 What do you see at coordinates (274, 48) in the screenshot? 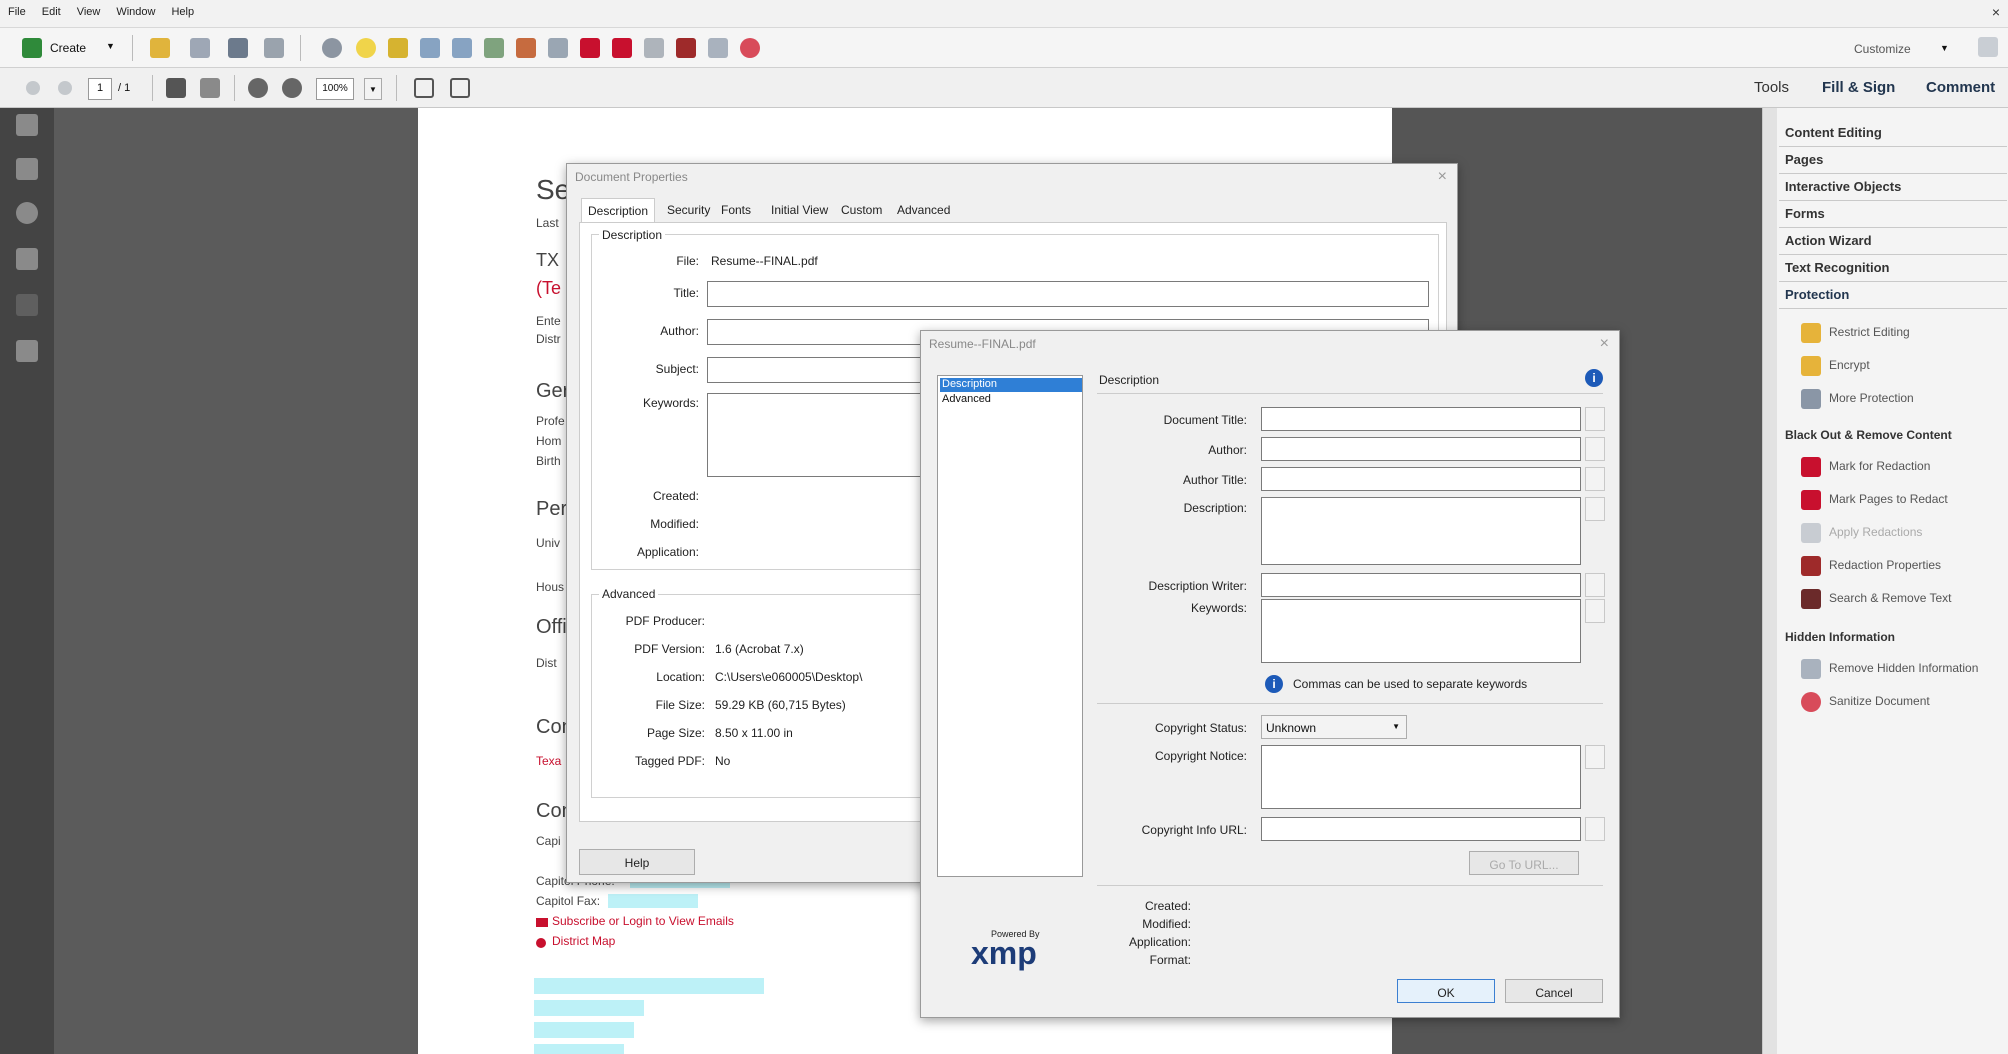
I see `email-icon` at bounding box center [274, 48].